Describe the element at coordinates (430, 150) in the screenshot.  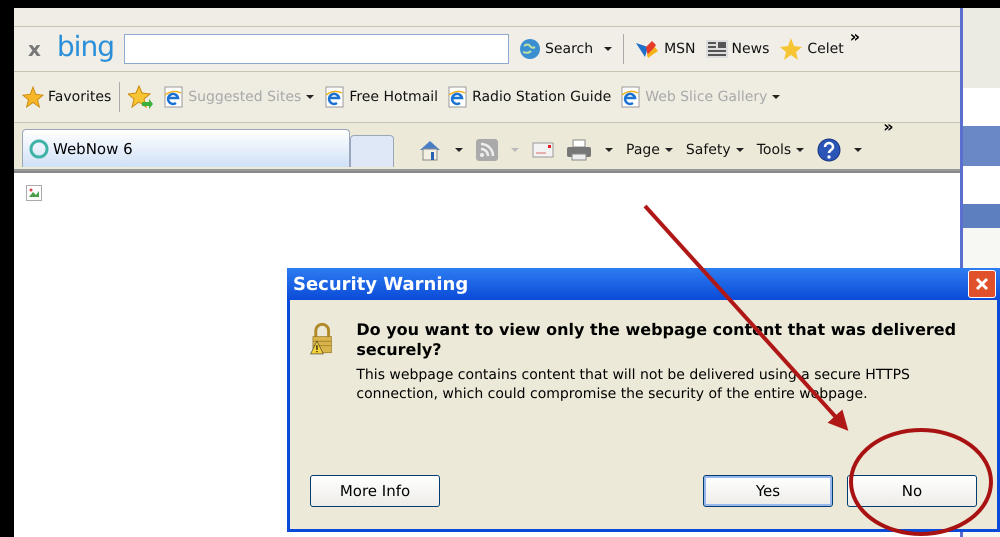
I see `home-icon` at that location.